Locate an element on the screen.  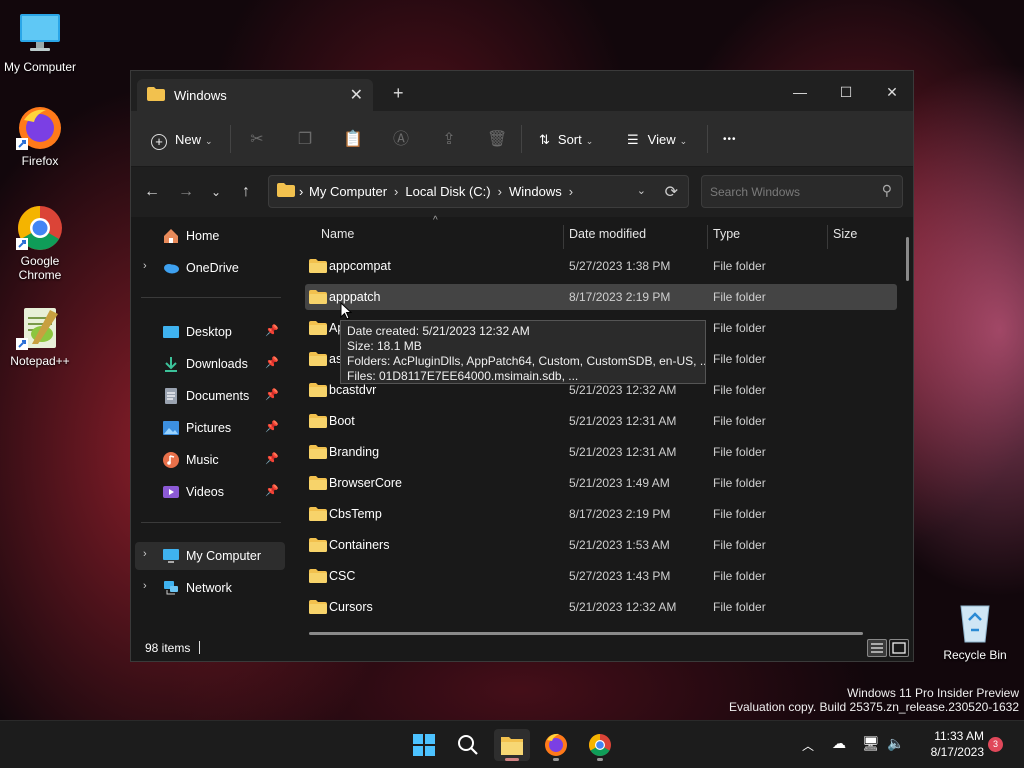
firefox-taskbar-button is located at coordinates (556, 745).